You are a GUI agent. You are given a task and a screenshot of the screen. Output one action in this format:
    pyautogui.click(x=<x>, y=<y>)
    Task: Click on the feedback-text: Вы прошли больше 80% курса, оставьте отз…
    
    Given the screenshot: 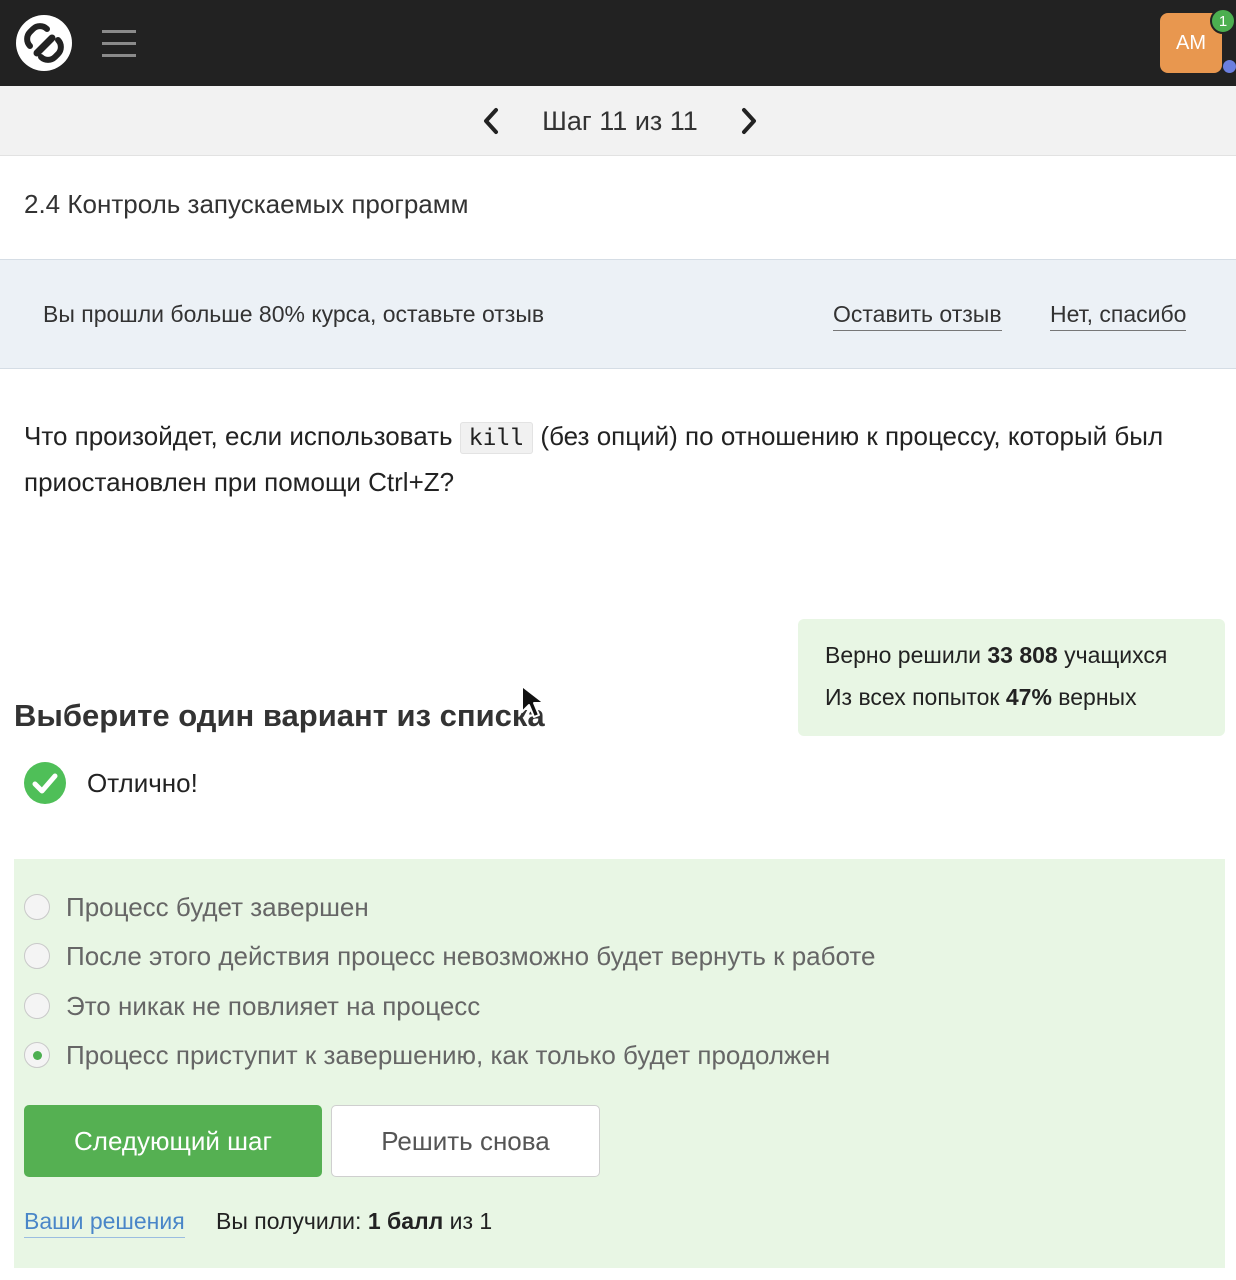 What is the action you would take?
    pyautogui.click(x=294, y=314)
    